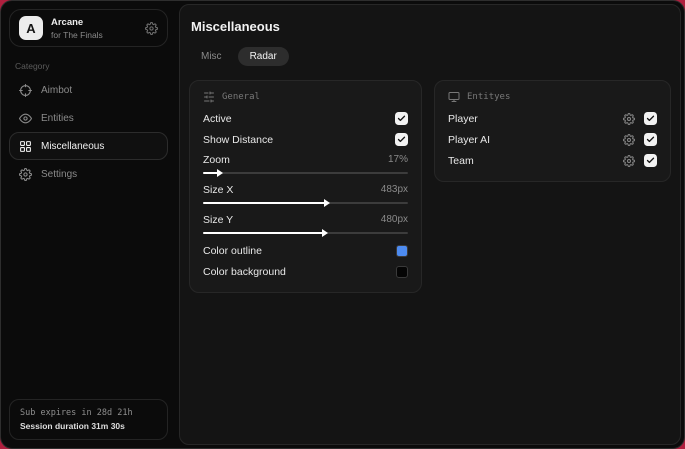 The image size is (685, 449). Describe the element at coordinates (57, 90) in the screenshot. I see `sidebar-item-label: Aimbot` at that location.